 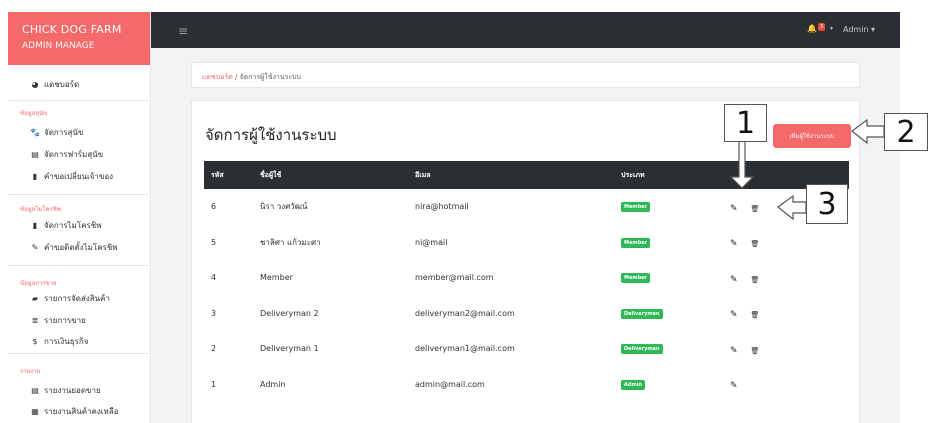 I want to click on annotation-1: 1, so click(x=745, y=123).